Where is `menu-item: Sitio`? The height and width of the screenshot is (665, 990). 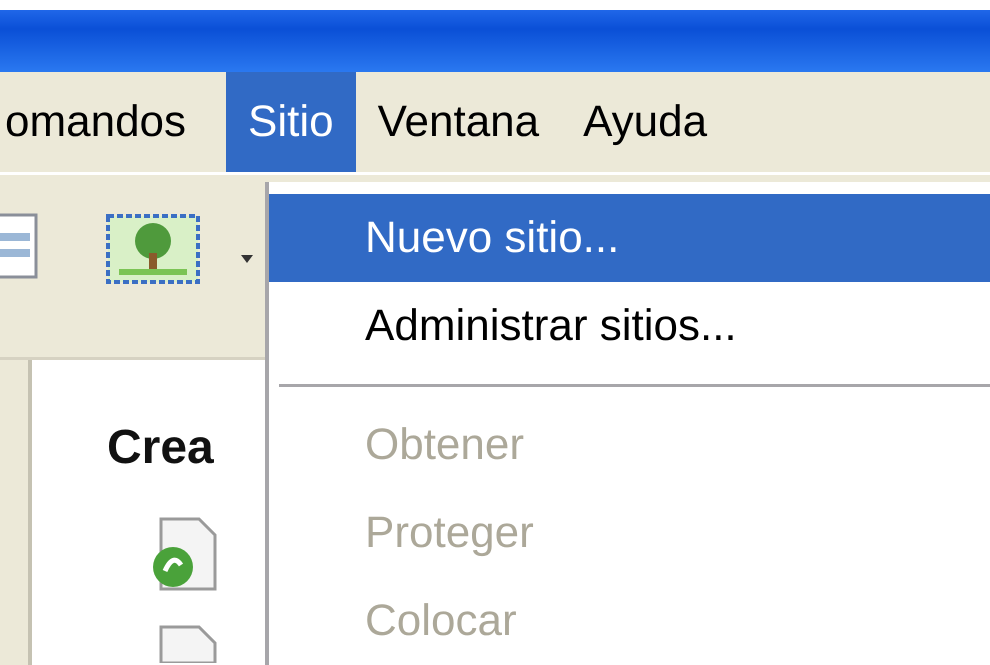 menu-item: Sitio is located at coordinates (291, 122).